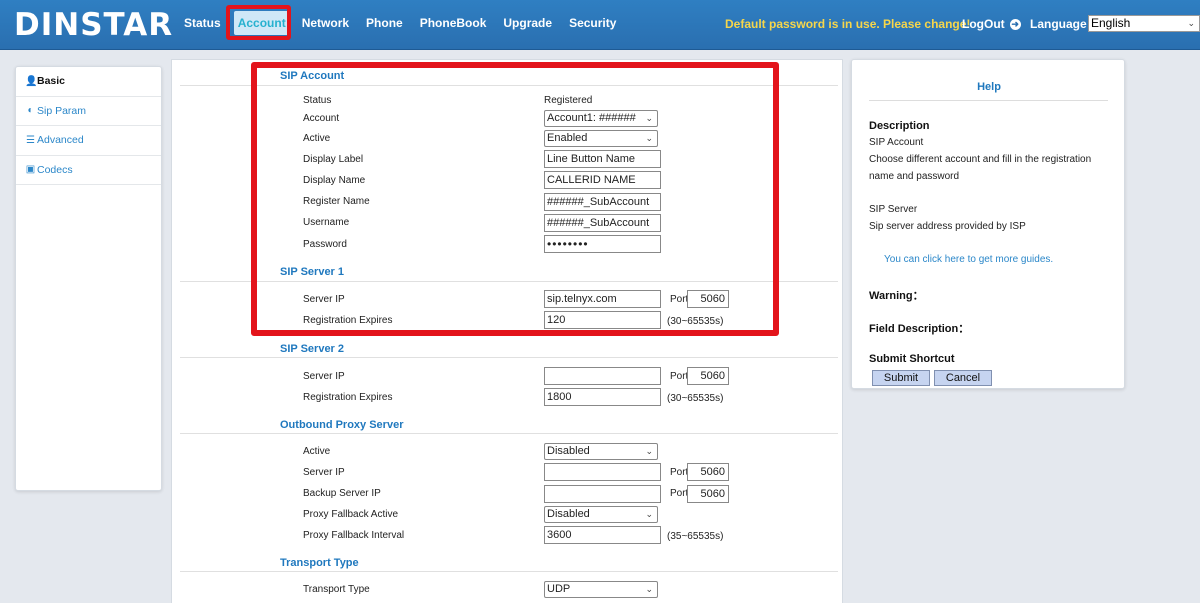  What do you see at coordinates (679, 493) in the screenshot?
I see `backup-port-label: Port` at bounding box center [679, 493].